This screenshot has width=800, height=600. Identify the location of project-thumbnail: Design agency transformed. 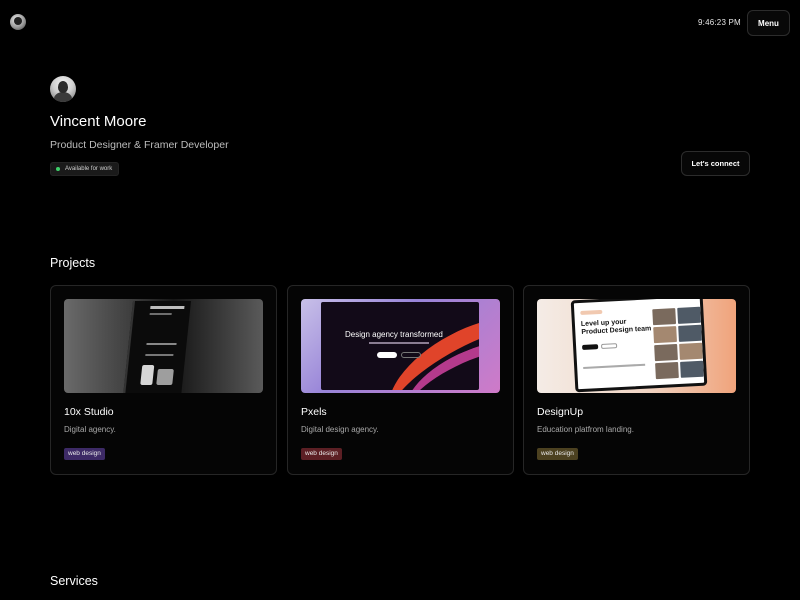
(400, 346).